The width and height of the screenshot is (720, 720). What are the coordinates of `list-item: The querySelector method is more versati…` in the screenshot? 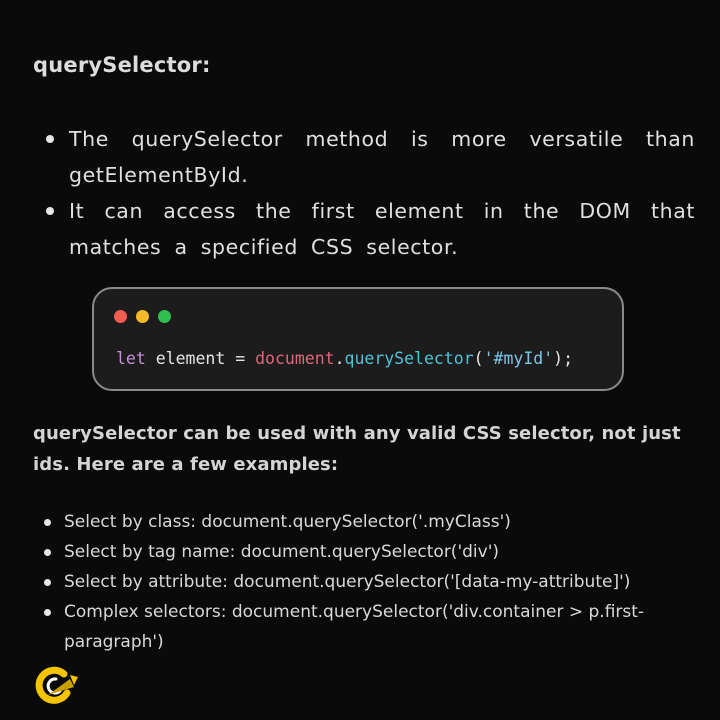 It's located at (364, 157).